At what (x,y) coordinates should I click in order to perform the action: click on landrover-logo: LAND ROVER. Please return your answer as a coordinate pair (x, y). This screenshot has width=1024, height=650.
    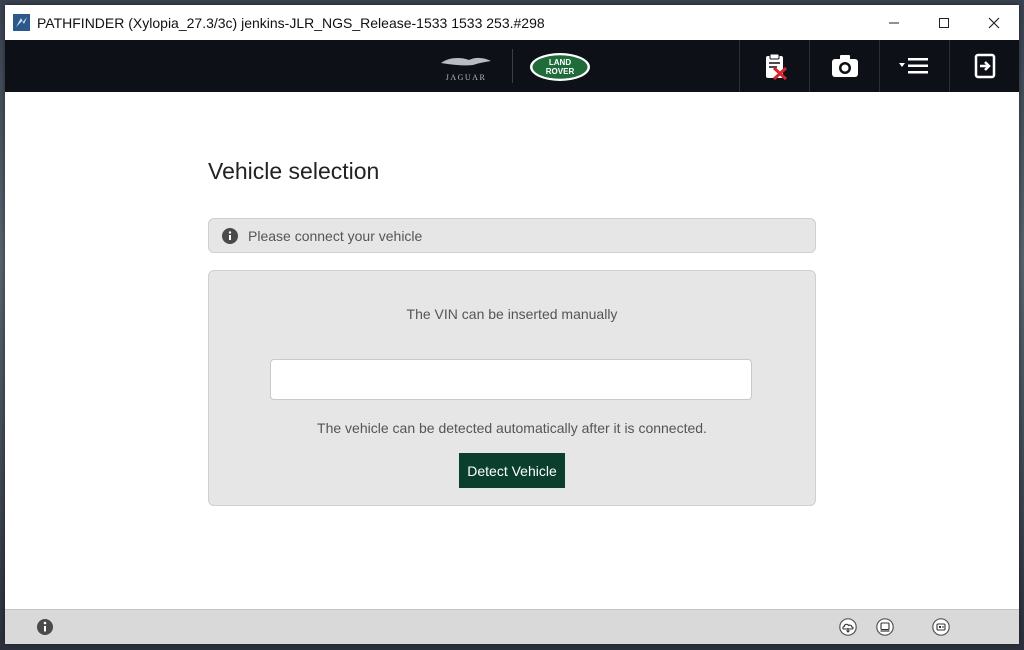
    Looking at the image, I should click on (560, 67).